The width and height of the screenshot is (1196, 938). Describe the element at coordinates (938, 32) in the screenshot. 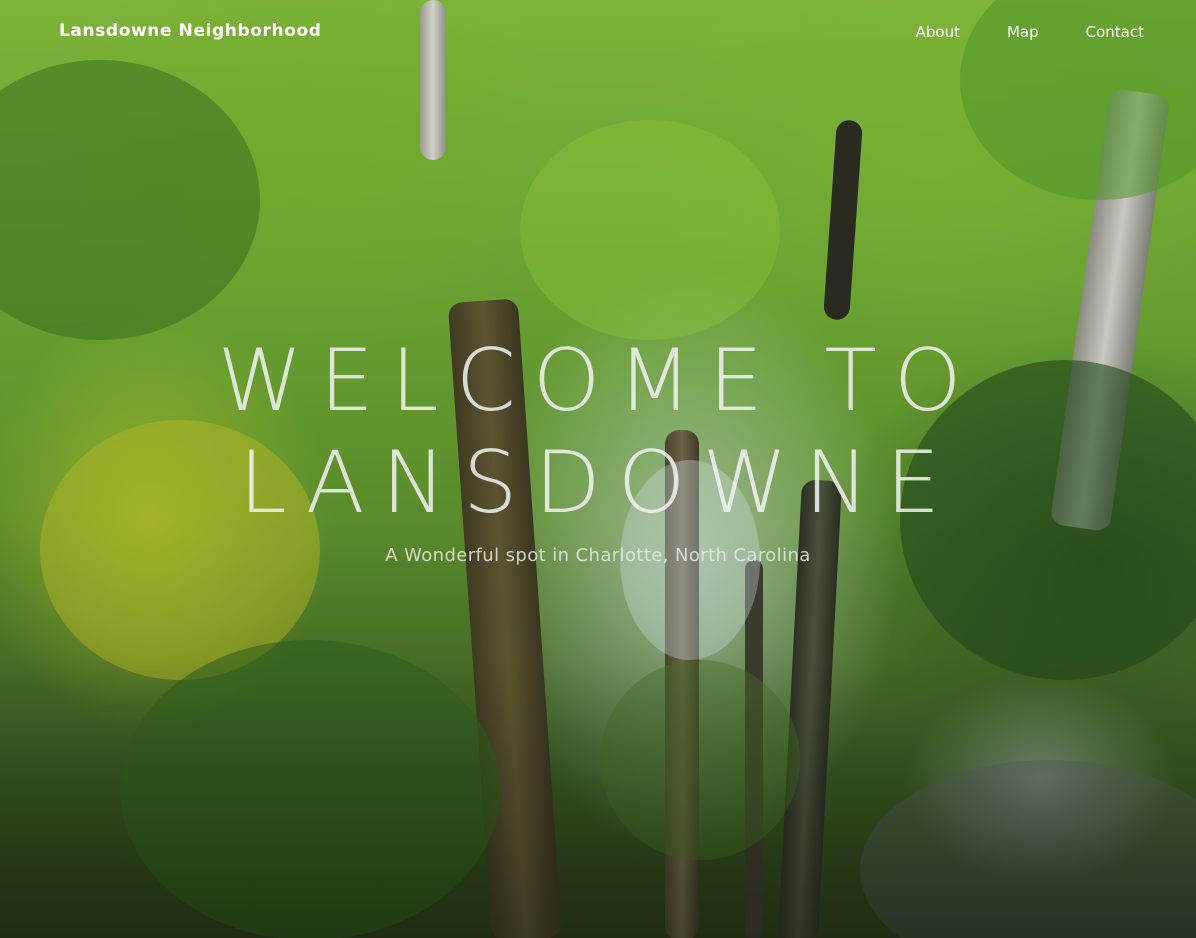

I see `nav-link-about: About` at that location.